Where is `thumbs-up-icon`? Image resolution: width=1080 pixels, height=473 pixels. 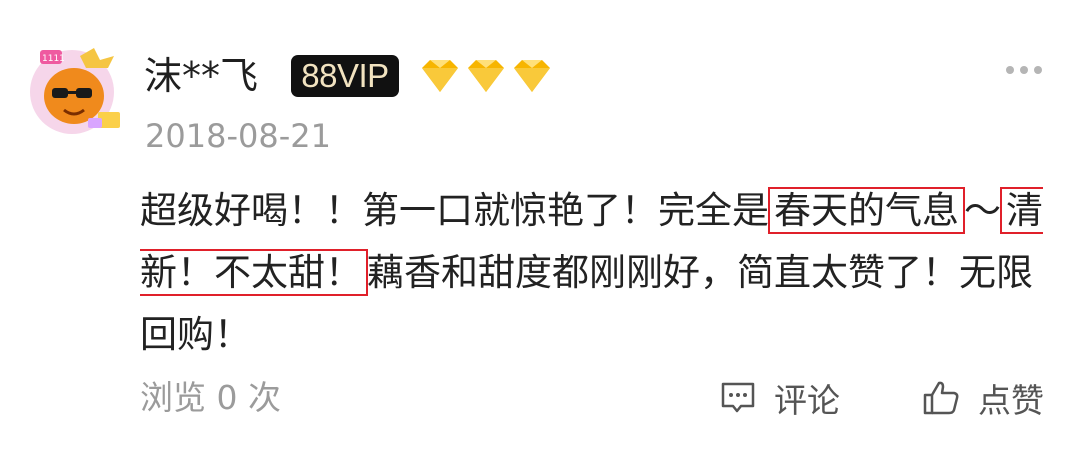
thumbs-up-icon is located at coordinates (941, 398).